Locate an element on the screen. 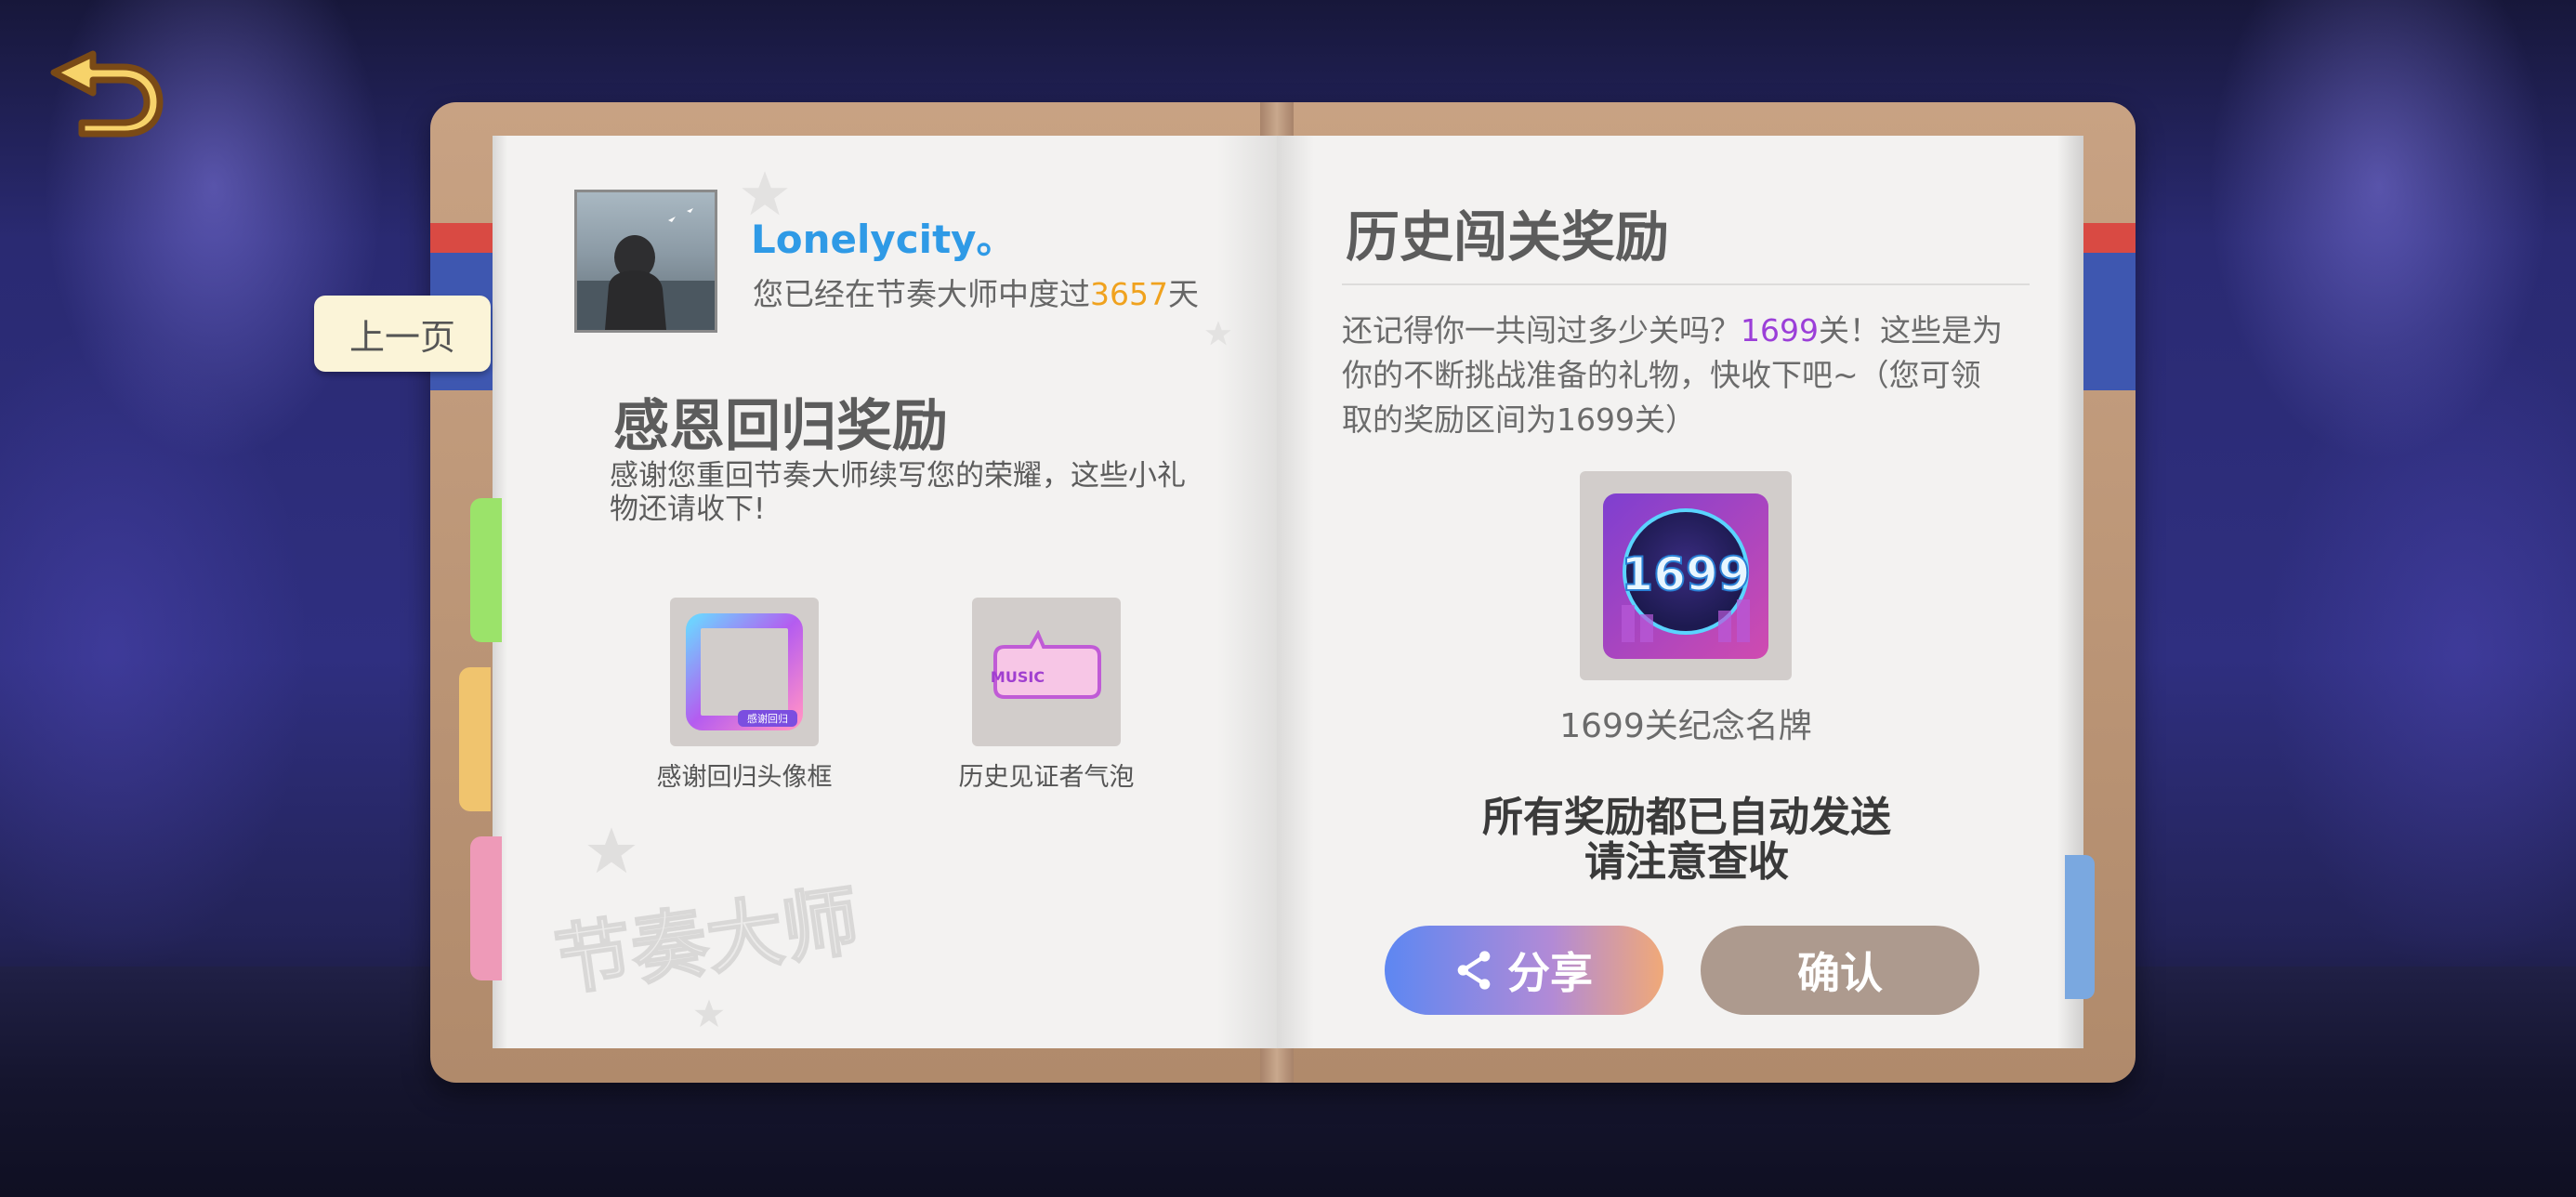 This screenshot has height=1197, width=2576. chat-bubble-reward: MUSIC is located at coordinates (1046, 672).